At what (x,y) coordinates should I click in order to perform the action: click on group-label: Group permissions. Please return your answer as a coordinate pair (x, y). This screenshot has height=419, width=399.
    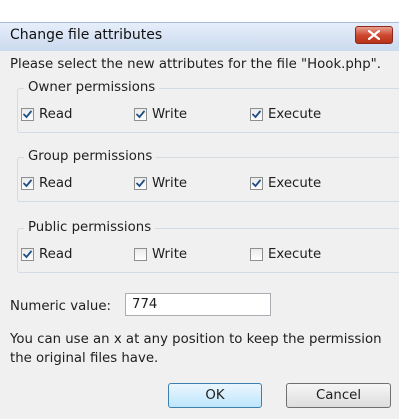
    Looking at the image, I should click on (90, 157).